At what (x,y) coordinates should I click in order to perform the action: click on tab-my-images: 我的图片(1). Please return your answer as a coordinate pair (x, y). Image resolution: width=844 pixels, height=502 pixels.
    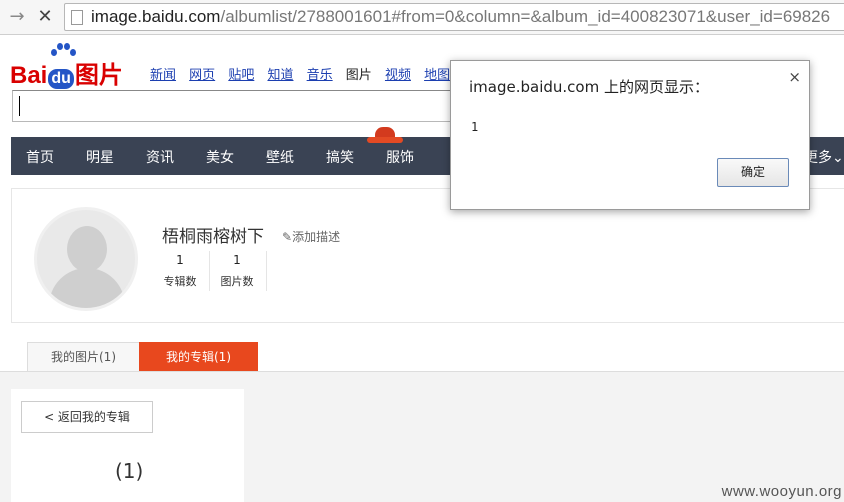
    Looking at the image, I should click on (83, 356).